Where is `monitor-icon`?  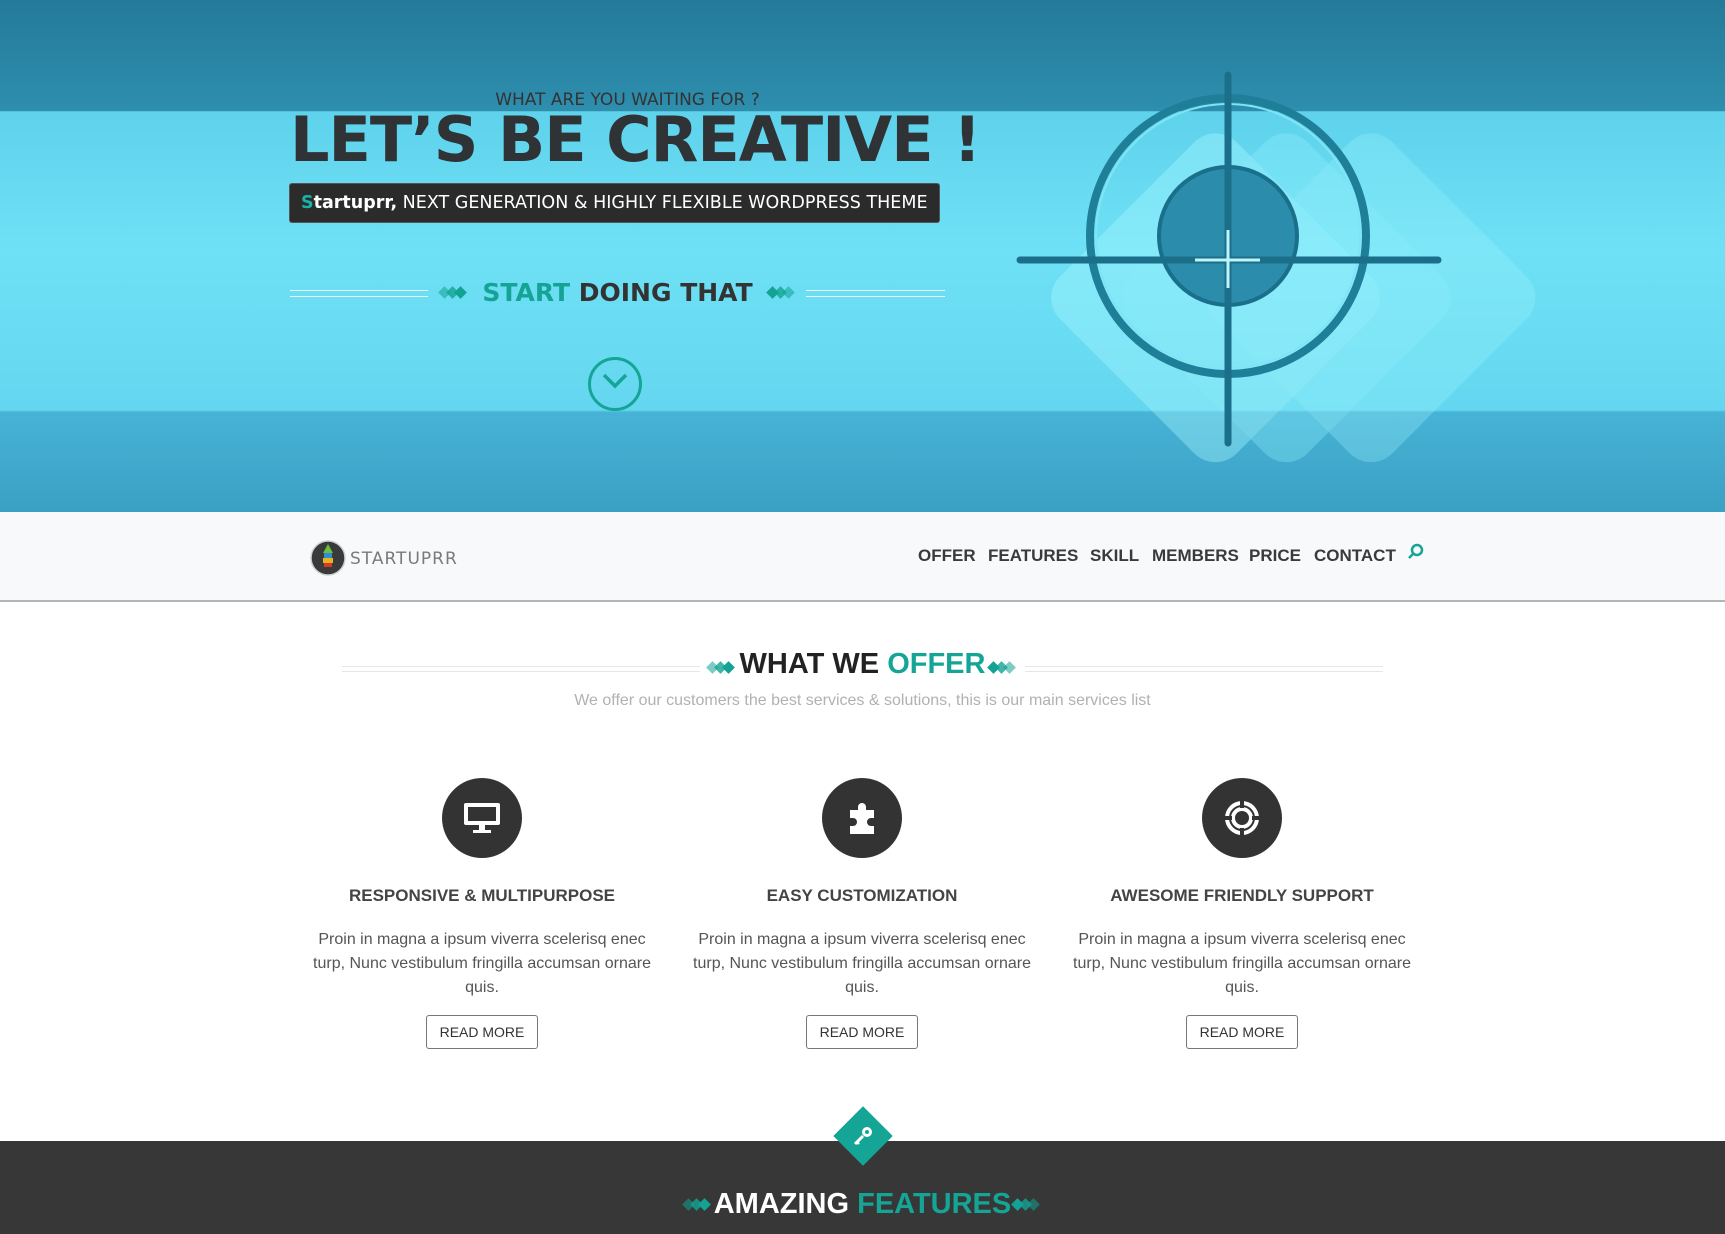 monitor-icon is located at coordinates (482, 818).